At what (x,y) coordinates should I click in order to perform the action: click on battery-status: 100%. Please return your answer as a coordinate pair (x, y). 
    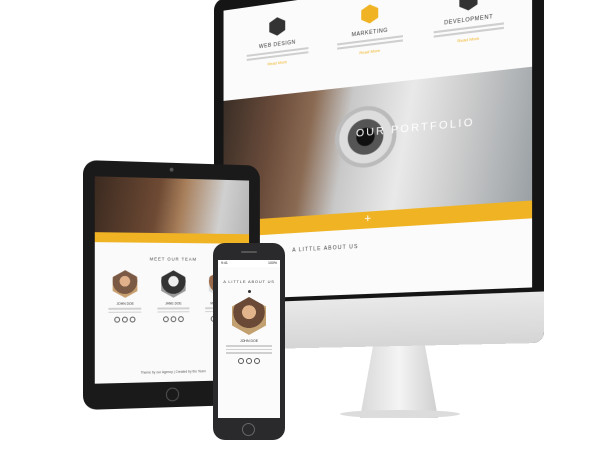
    Looking at the image, I should click on (272, 263).